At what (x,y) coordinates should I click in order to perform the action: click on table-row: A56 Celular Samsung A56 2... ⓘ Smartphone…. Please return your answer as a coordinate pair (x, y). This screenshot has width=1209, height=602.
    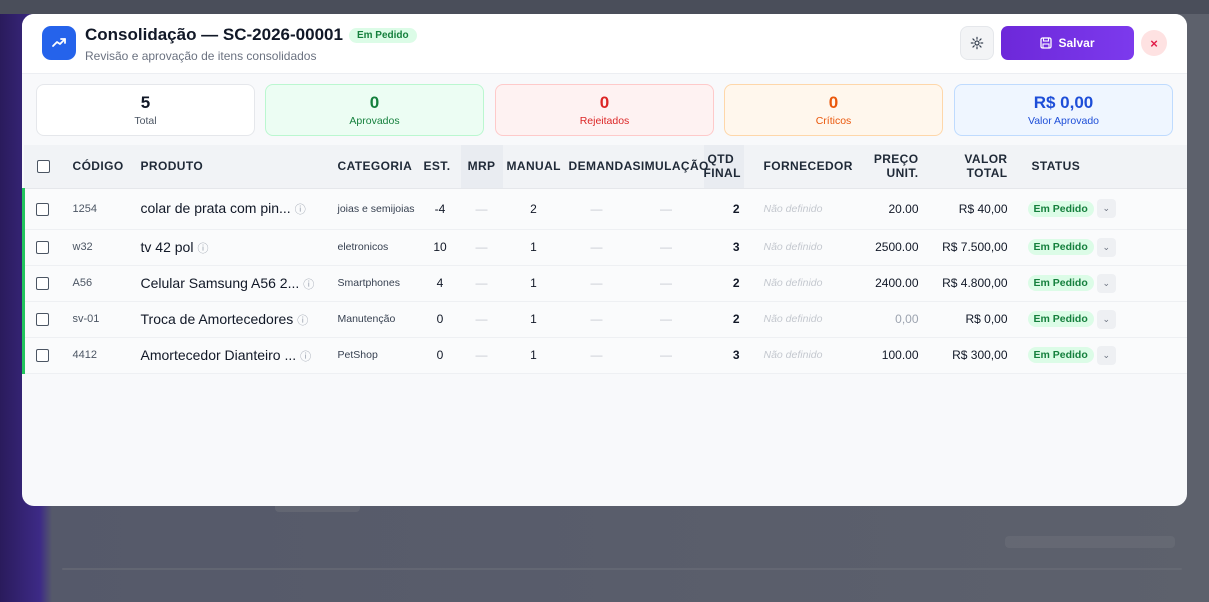
    Looking at the image, I should click on (604, 283).